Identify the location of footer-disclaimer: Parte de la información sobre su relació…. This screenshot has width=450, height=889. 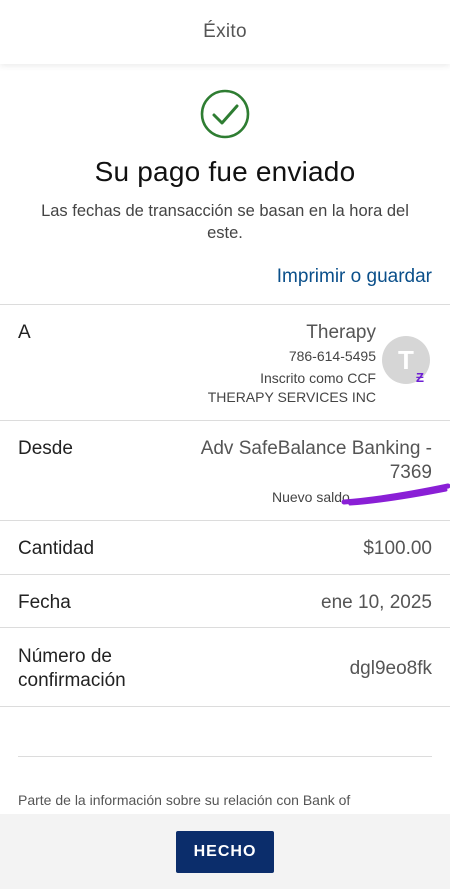
(184, 800).